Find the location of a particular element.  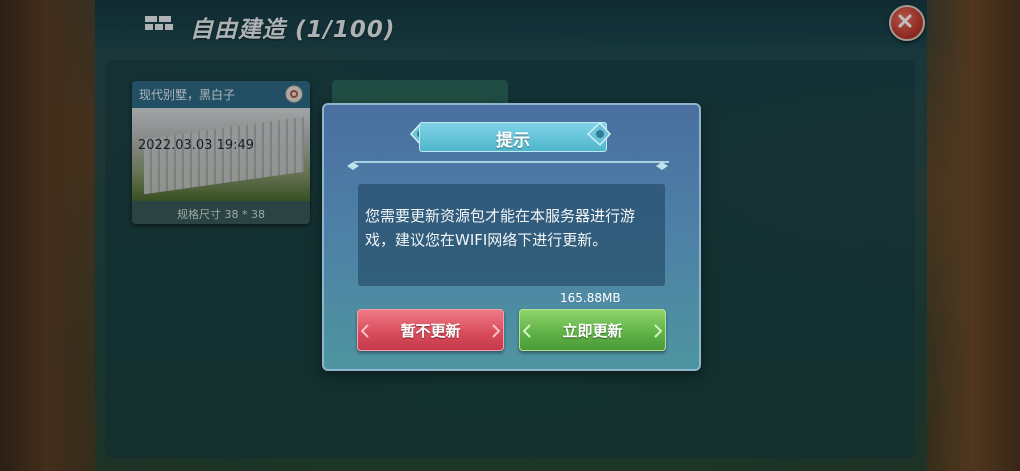

update-now-label: 立即更新 is located at coordinates (592, 331).